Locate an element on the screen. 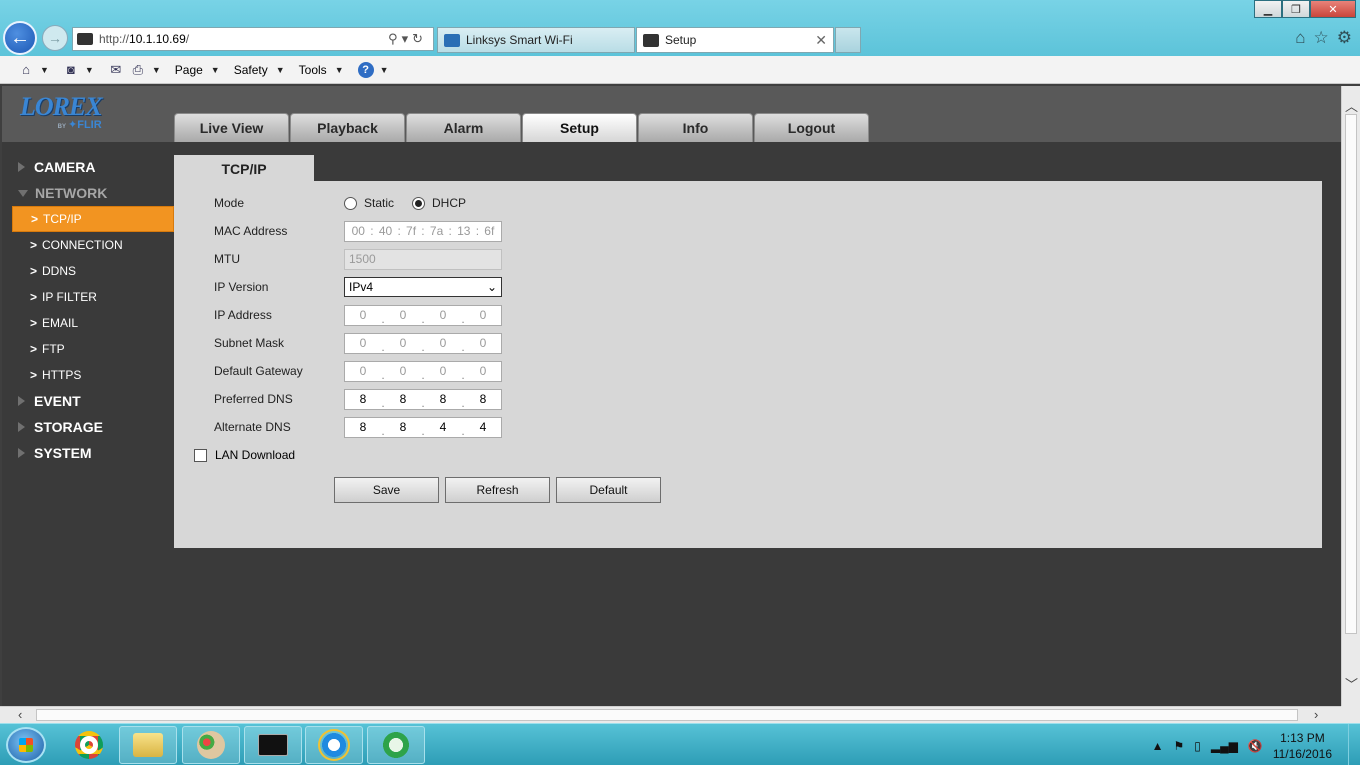 The height and width of the screenshot is (765, 1360). taskbar-sync is located at coordinates (396, 745).